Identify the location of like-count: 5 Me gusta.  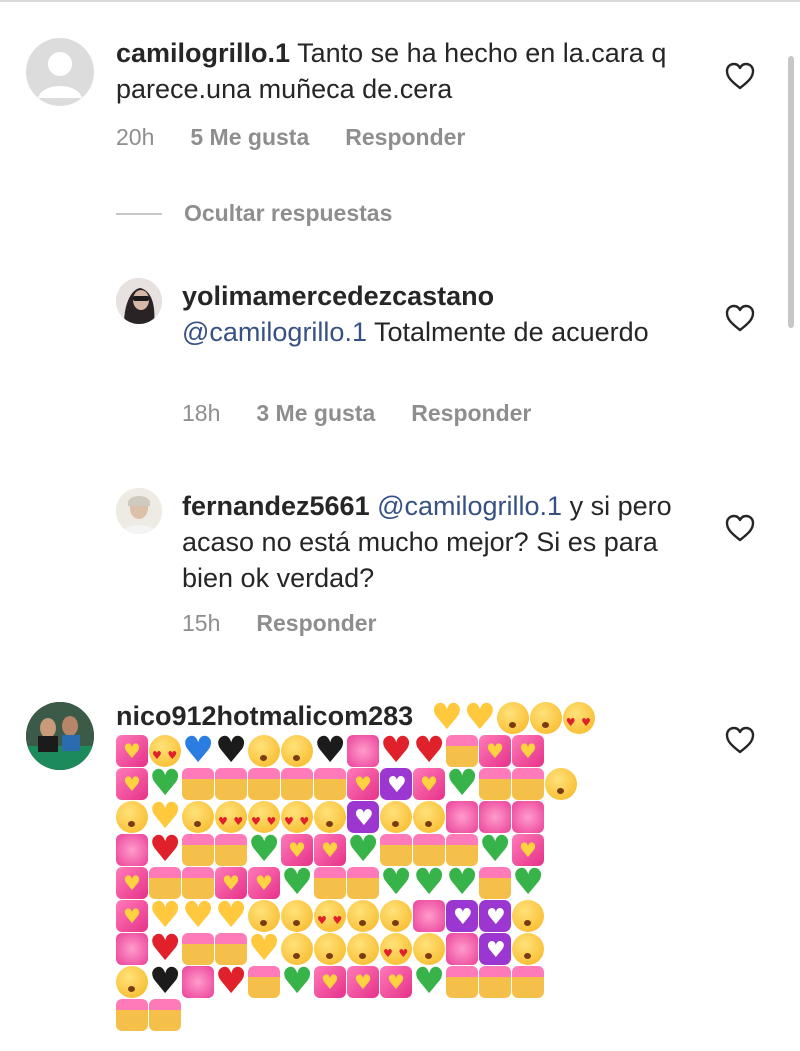
(249, 137).